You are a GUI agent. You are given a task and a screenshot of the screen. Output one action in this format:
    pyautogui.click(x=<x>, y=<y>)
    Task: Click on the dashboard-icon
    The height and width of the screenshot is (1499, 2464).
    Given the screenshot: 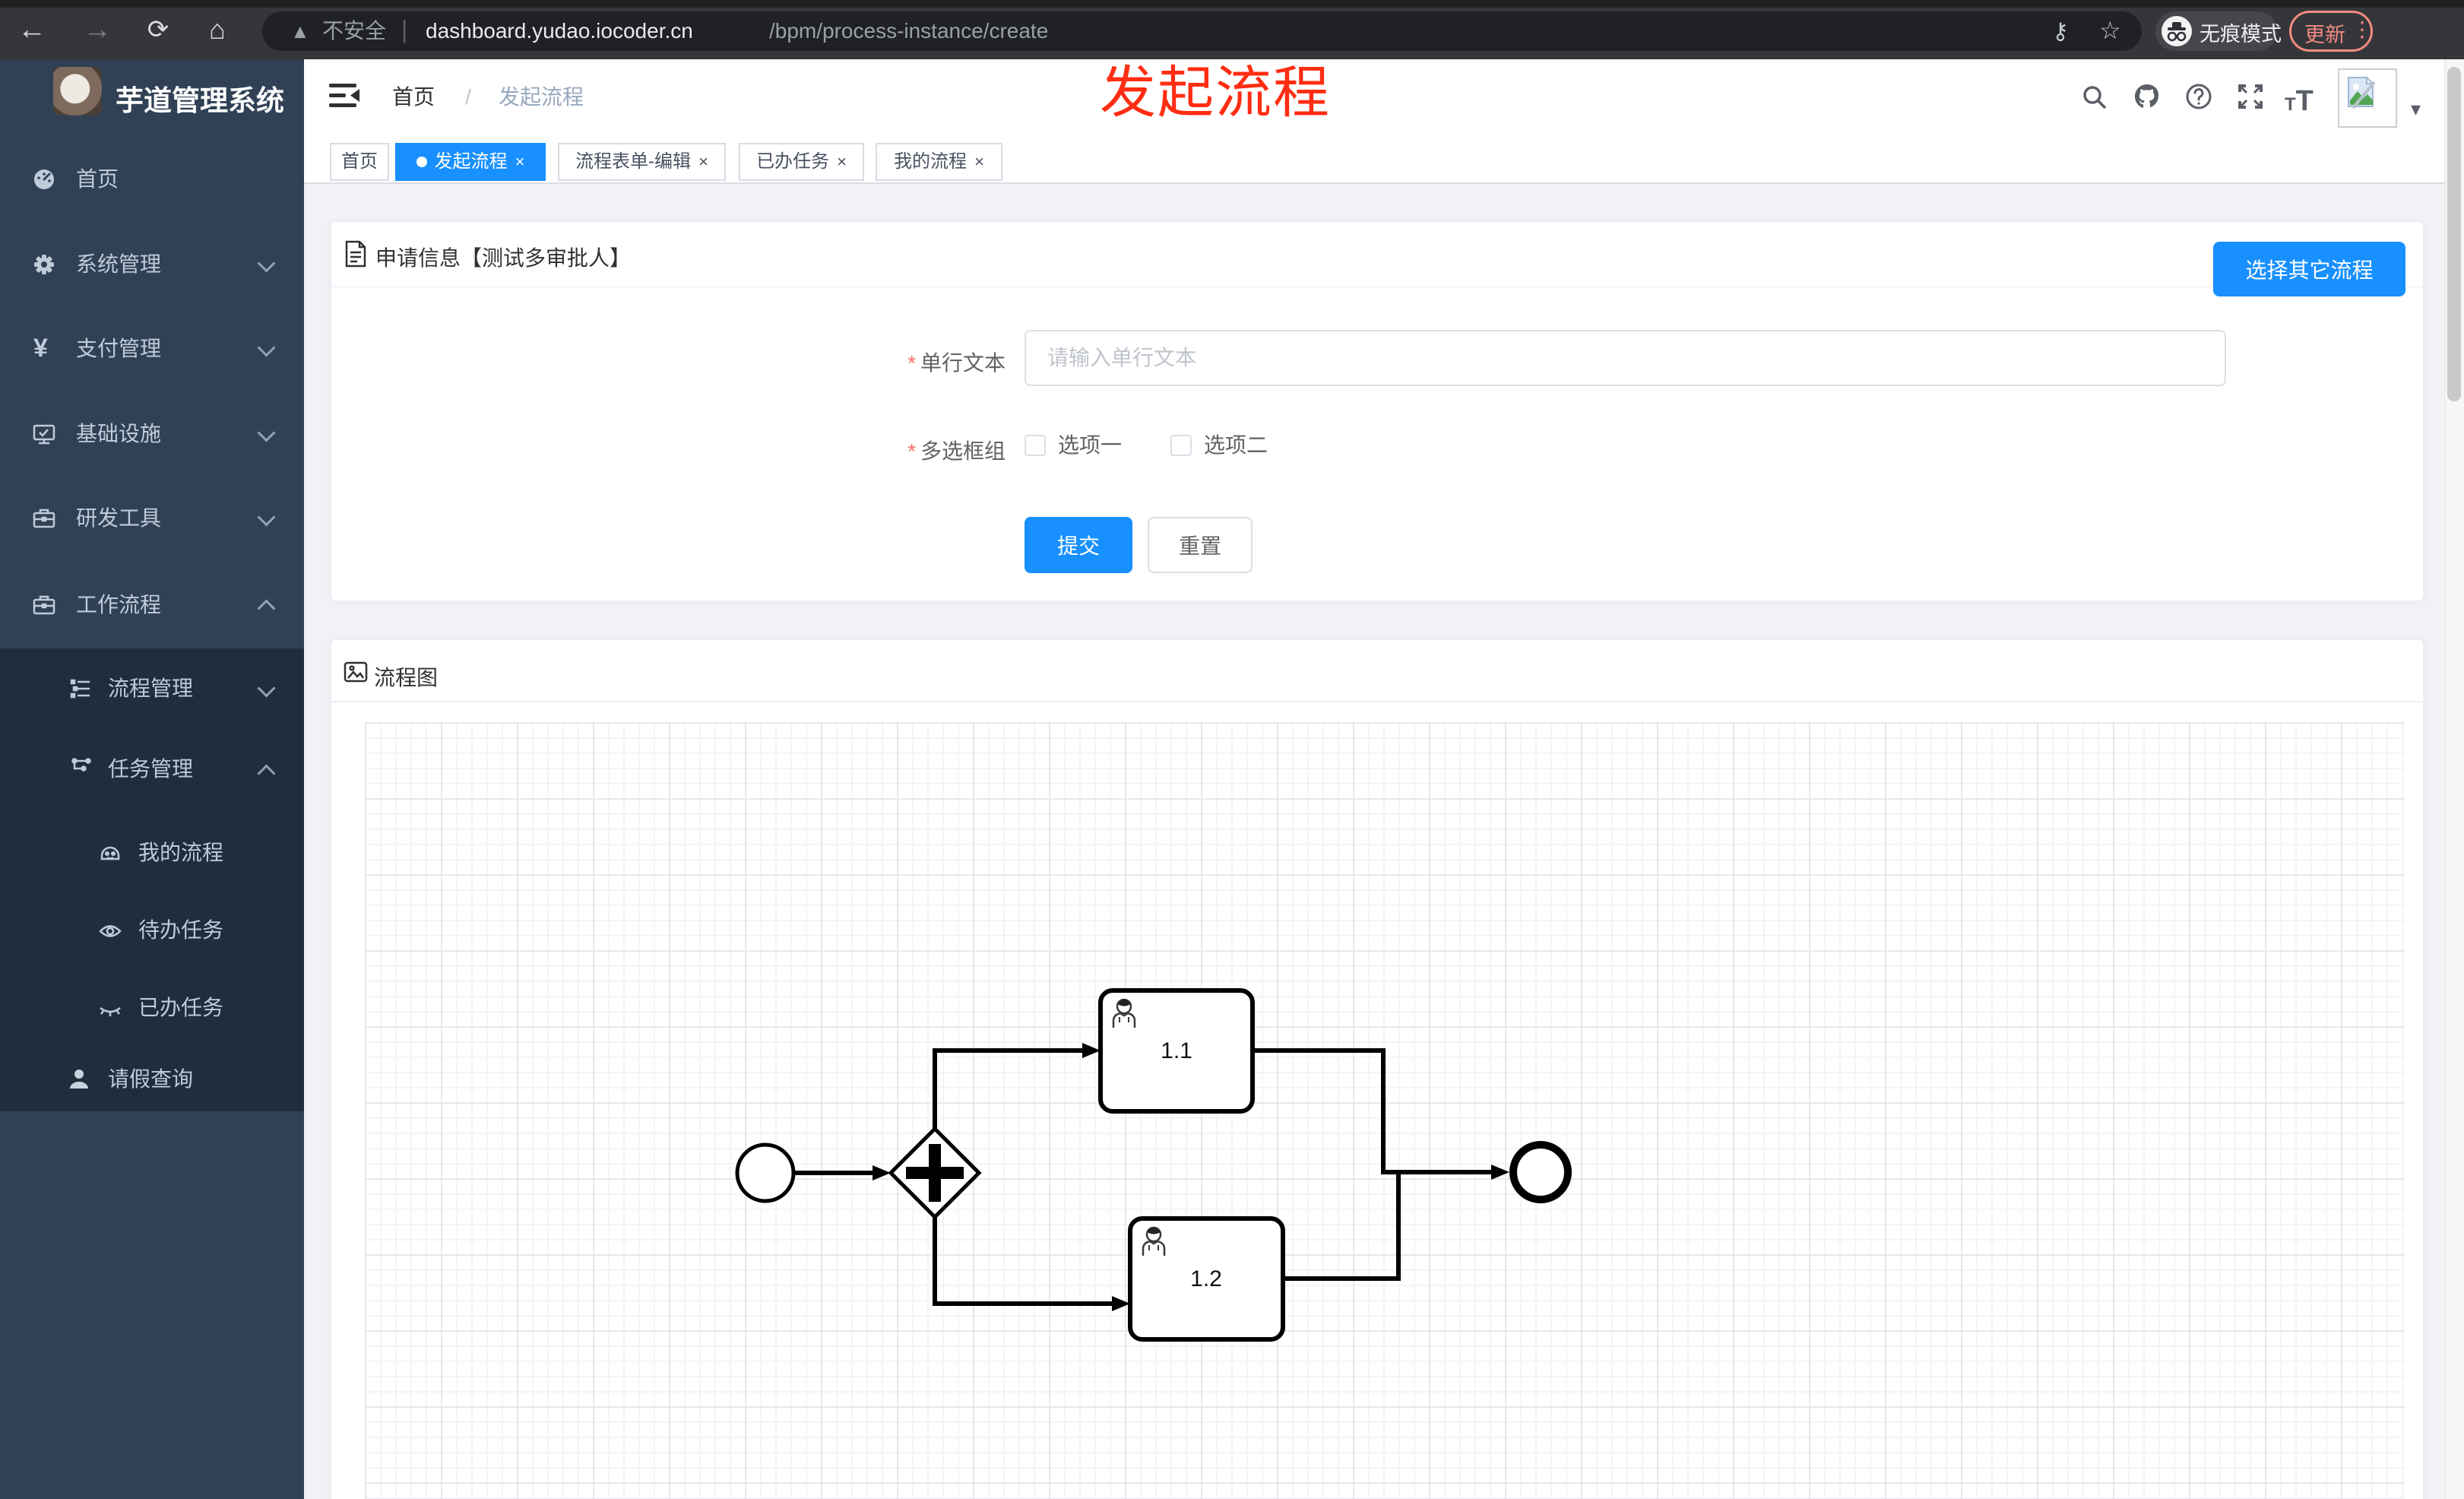 What is the action you would take?
    pyautogui.click(x=44, y=180)
    